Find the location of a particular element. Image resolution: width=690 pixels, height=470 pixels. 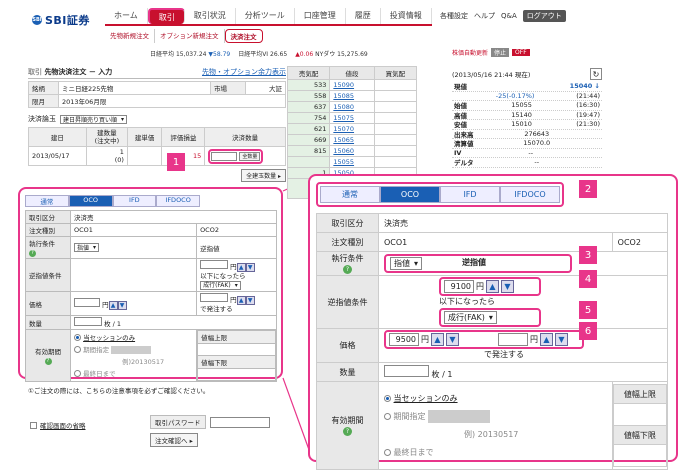

zoom-period-range: 期間指定 is located at coordinates (409, 416).